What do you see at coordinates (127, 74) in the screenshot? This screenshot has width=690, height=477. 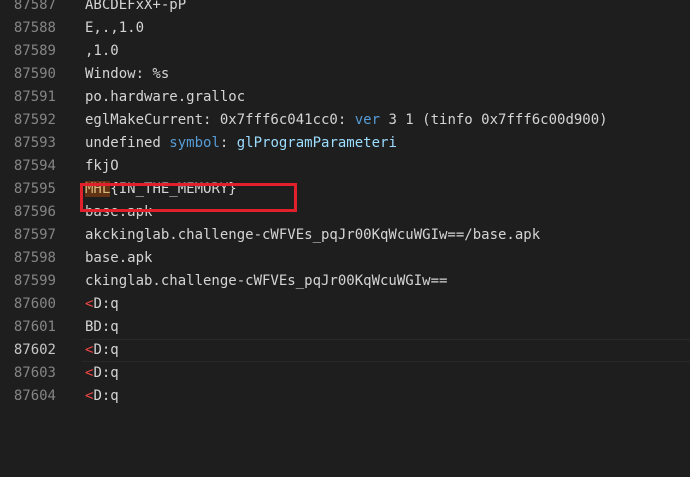 I see `line-text: Window: %s` at bounding box center [127, 74].